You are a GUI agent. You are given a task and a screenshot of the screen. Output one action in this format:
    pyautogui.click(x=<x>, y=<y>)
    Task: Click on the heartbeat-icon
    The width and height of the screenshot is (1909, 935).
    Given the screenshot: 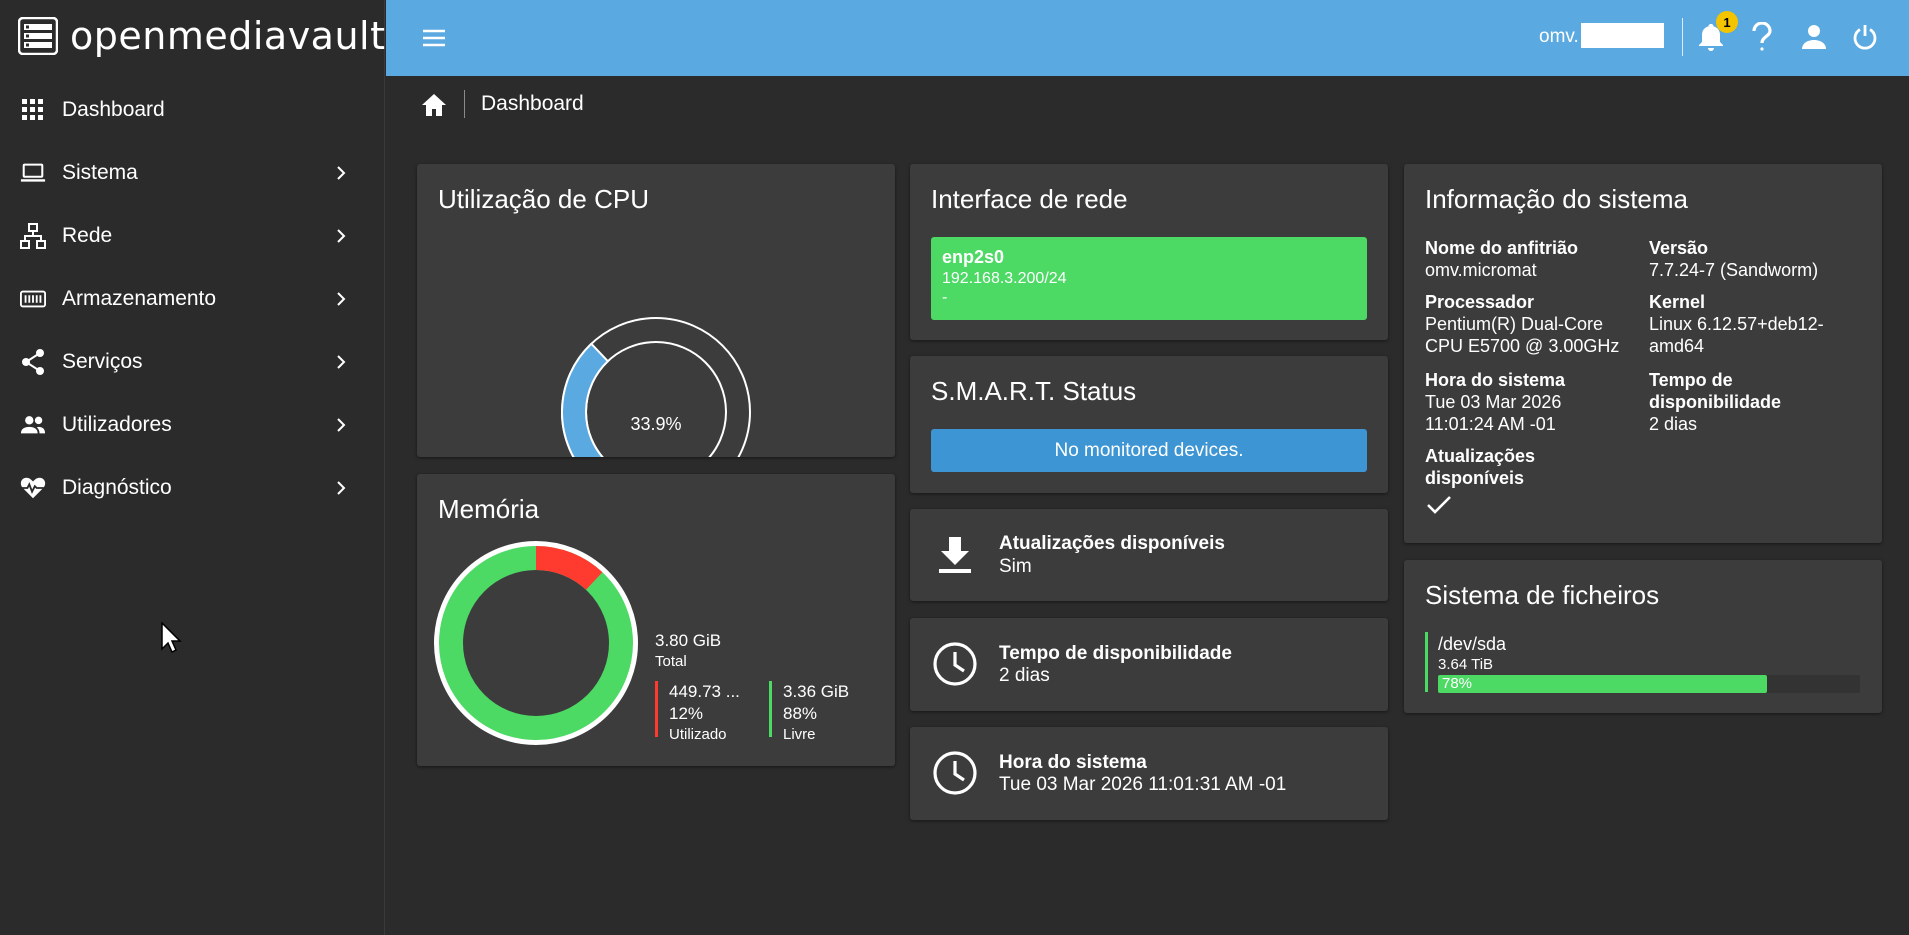 What is the action you would take?
    pyautogui.click(x=33, y=488)
    